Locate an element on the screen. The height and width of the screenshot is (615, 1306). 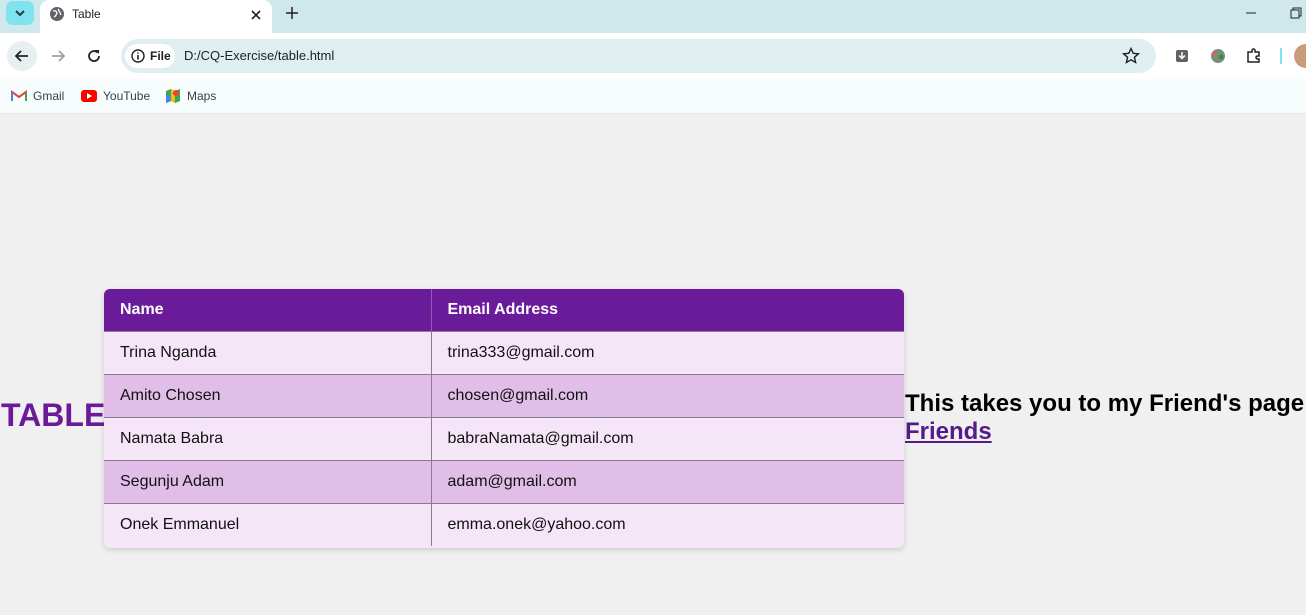
friends-link: Friends is located at coordinates (948, 432).